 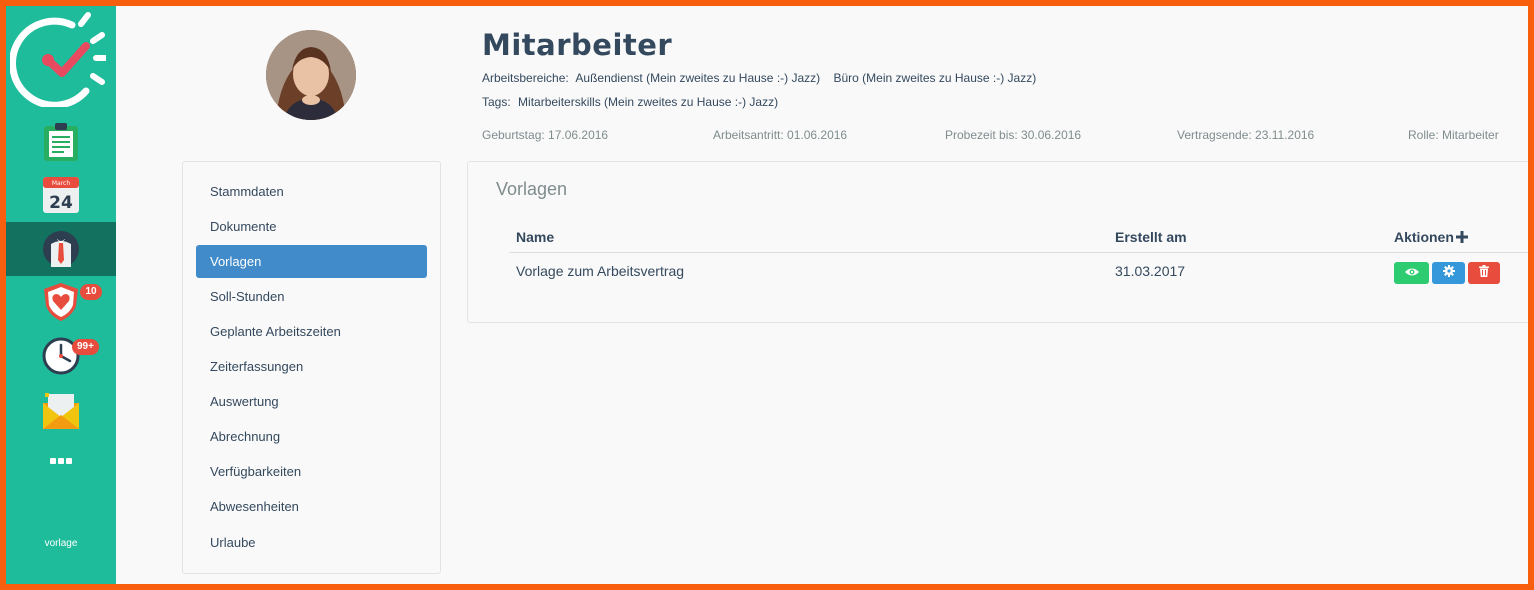 What do you see at coordinates (61, 543) in the screenshot?
I see `sidebar-footer: vorlage` at bounding box center [61, 543].